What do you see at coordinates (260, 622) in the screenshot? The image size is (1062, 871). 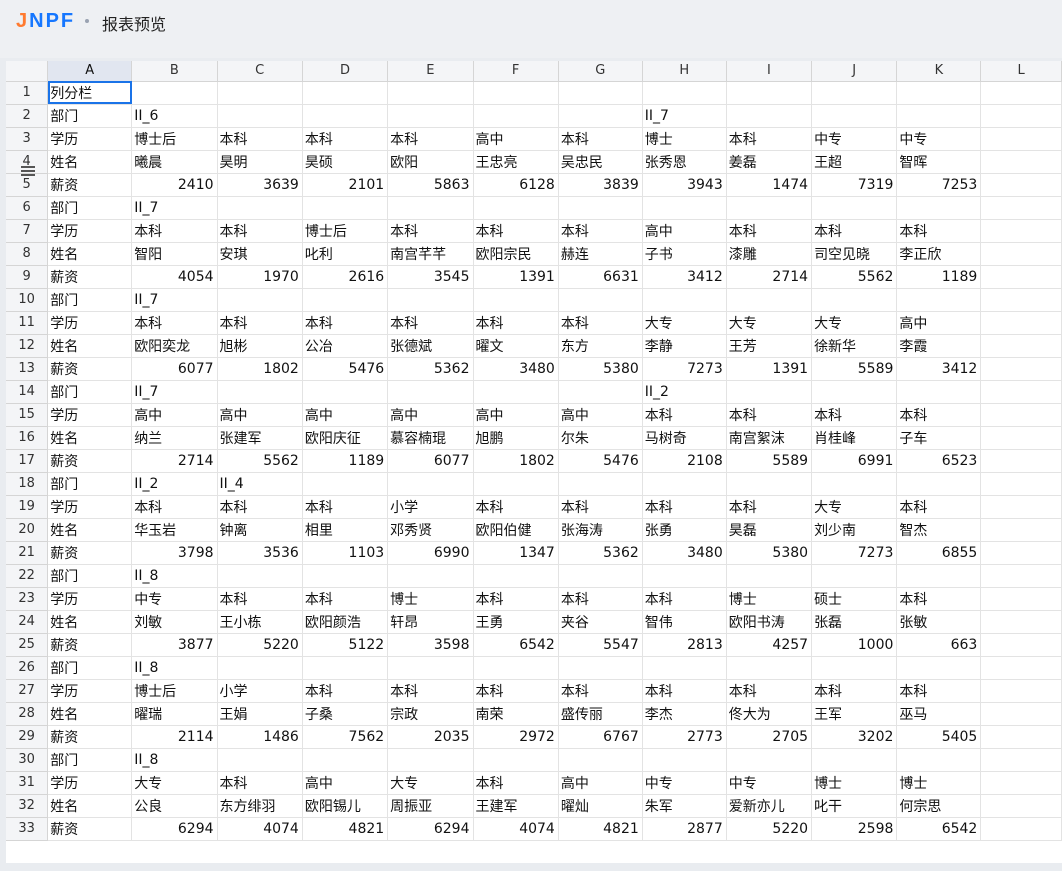 I see `cell: 王小栋` at bounding box center [260, 622].